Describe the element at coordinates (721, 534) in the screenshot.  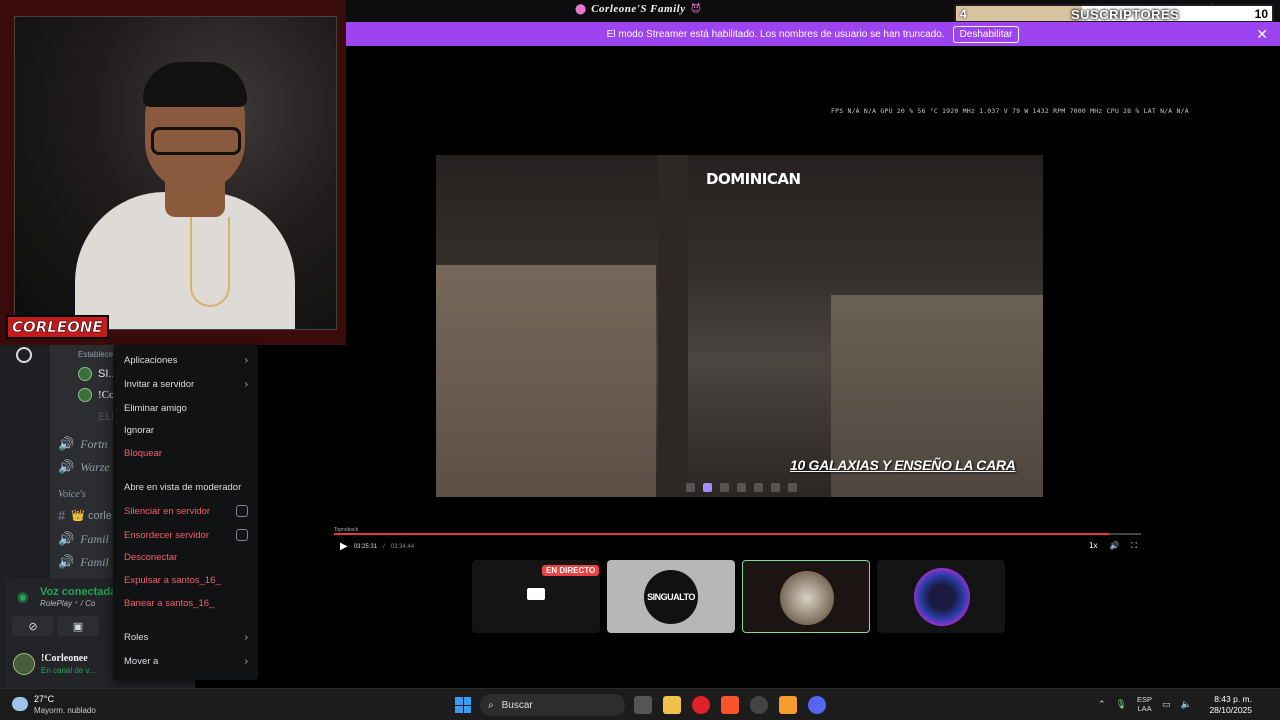
I see `video-progress-fill` at that location.